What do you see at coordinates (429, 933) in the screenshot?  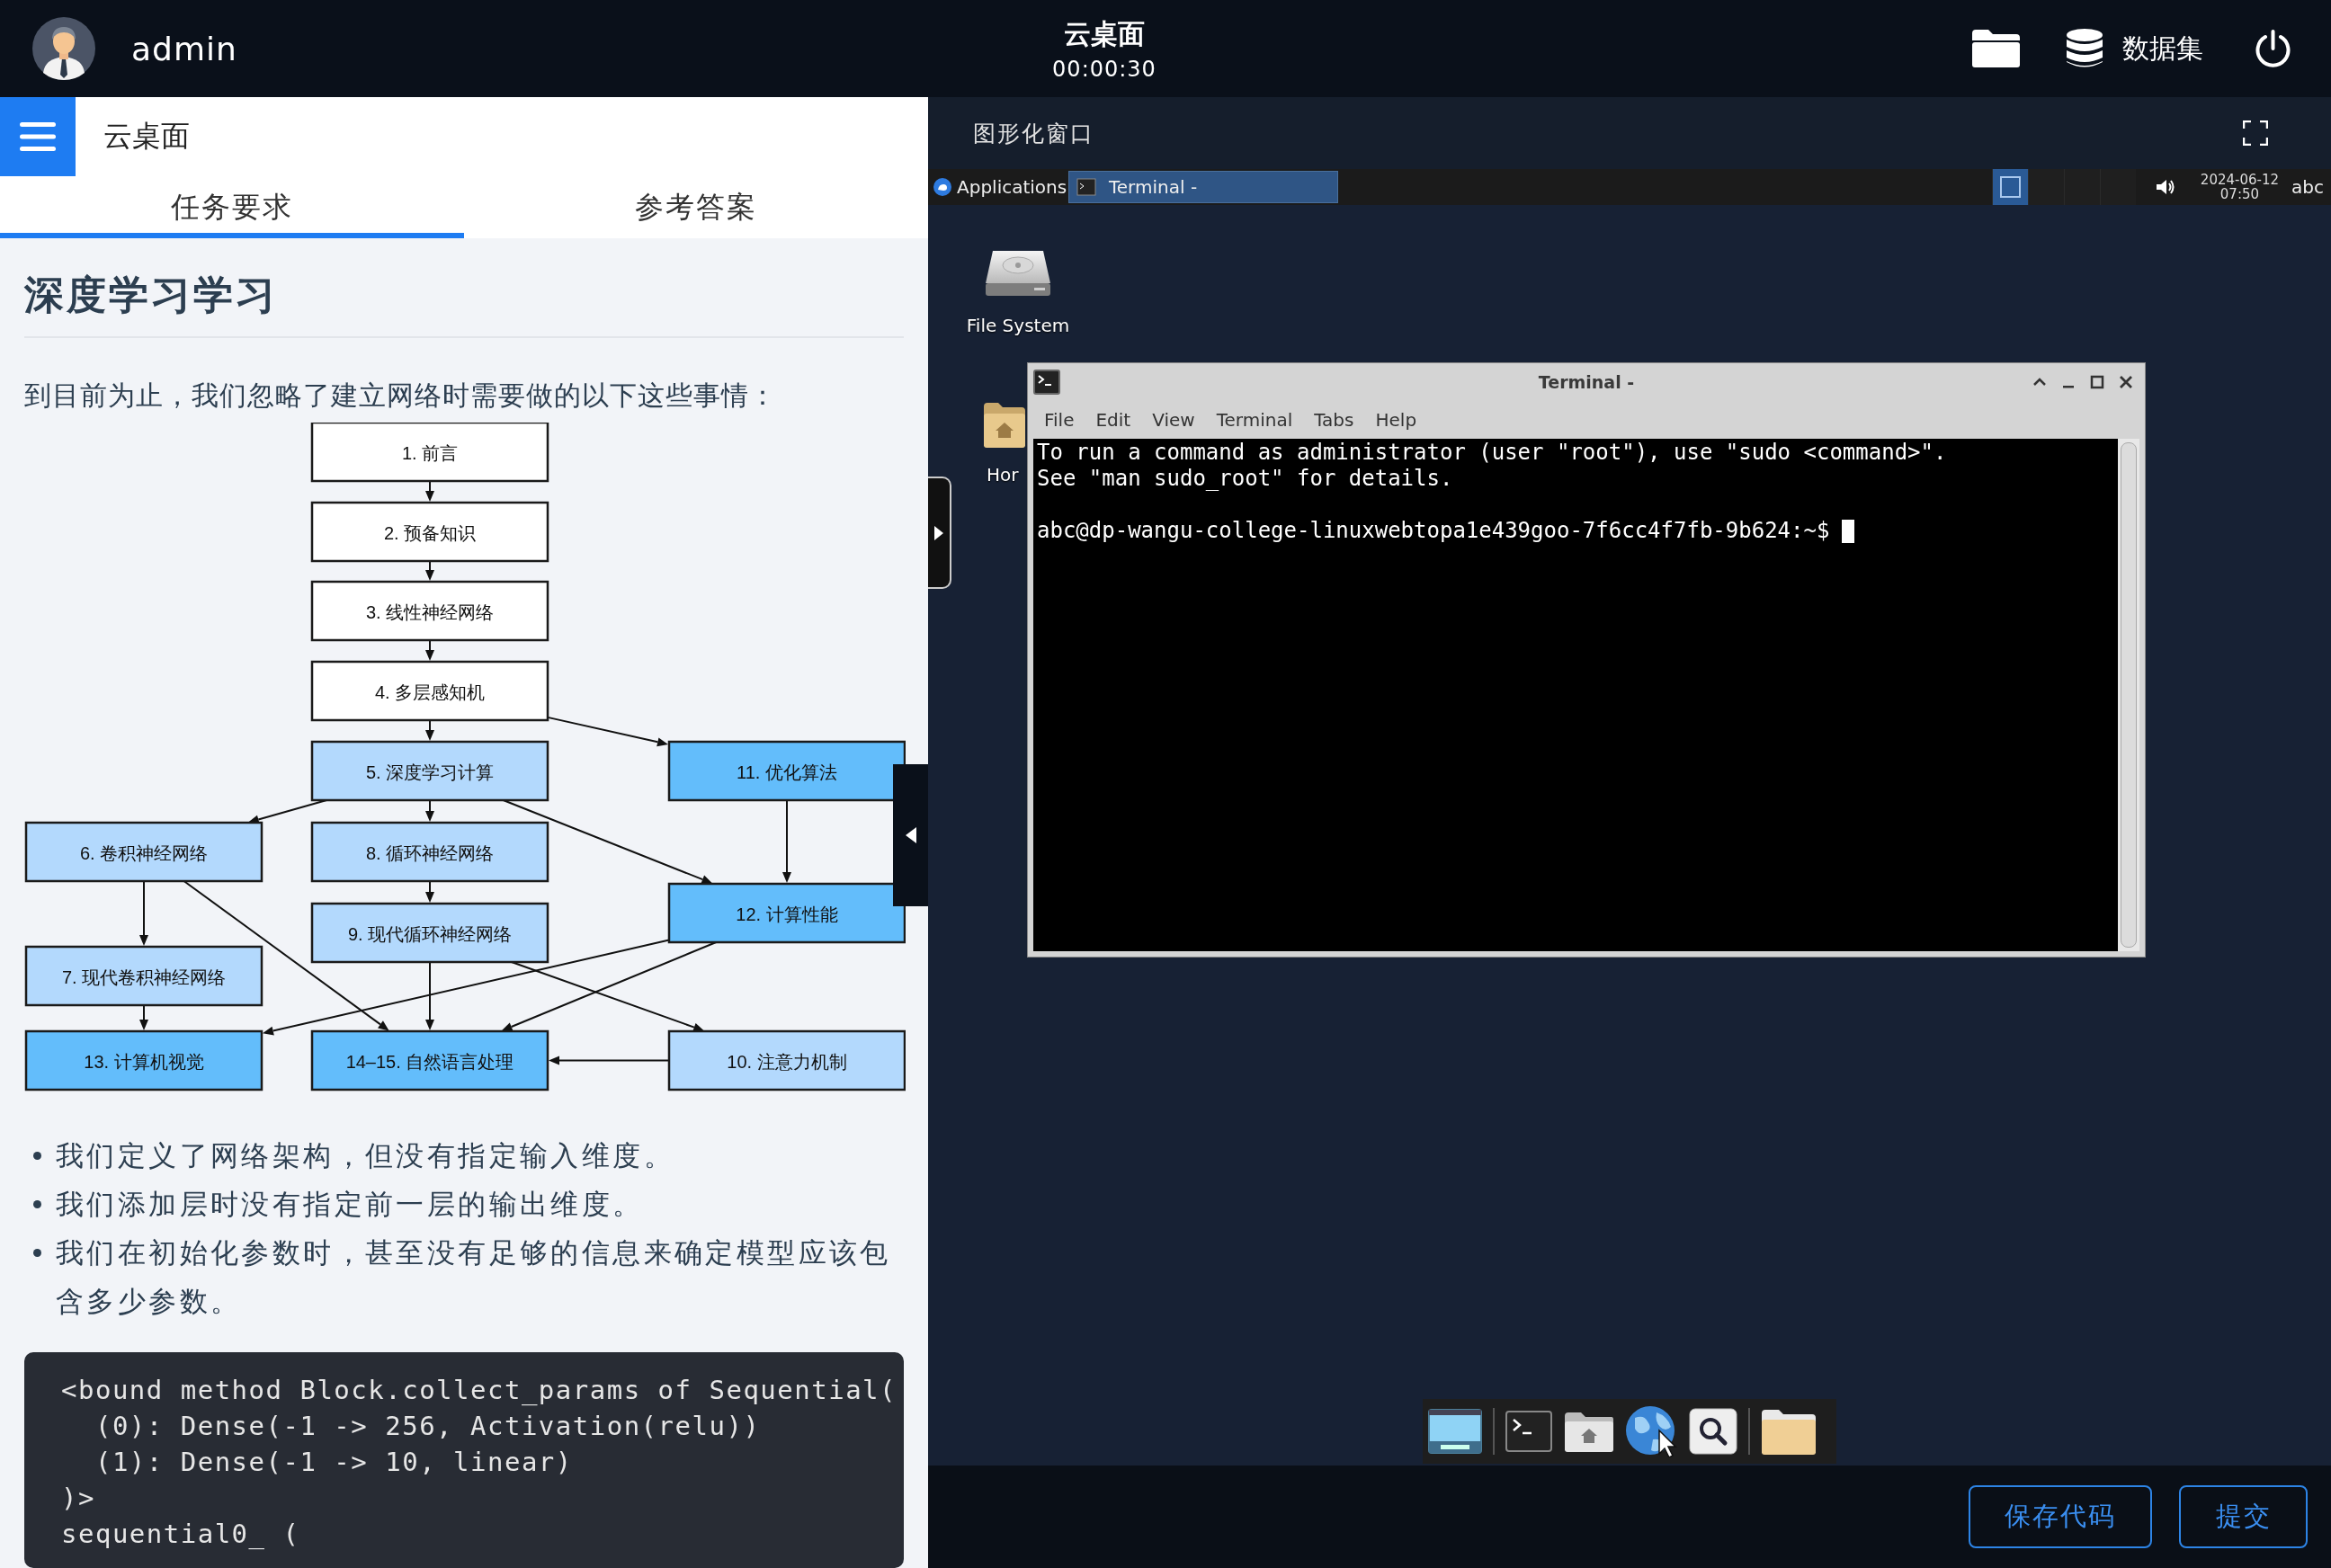 I see `diagram-node: 9. 现代循环神经网络` at bounding box center [429, 933].